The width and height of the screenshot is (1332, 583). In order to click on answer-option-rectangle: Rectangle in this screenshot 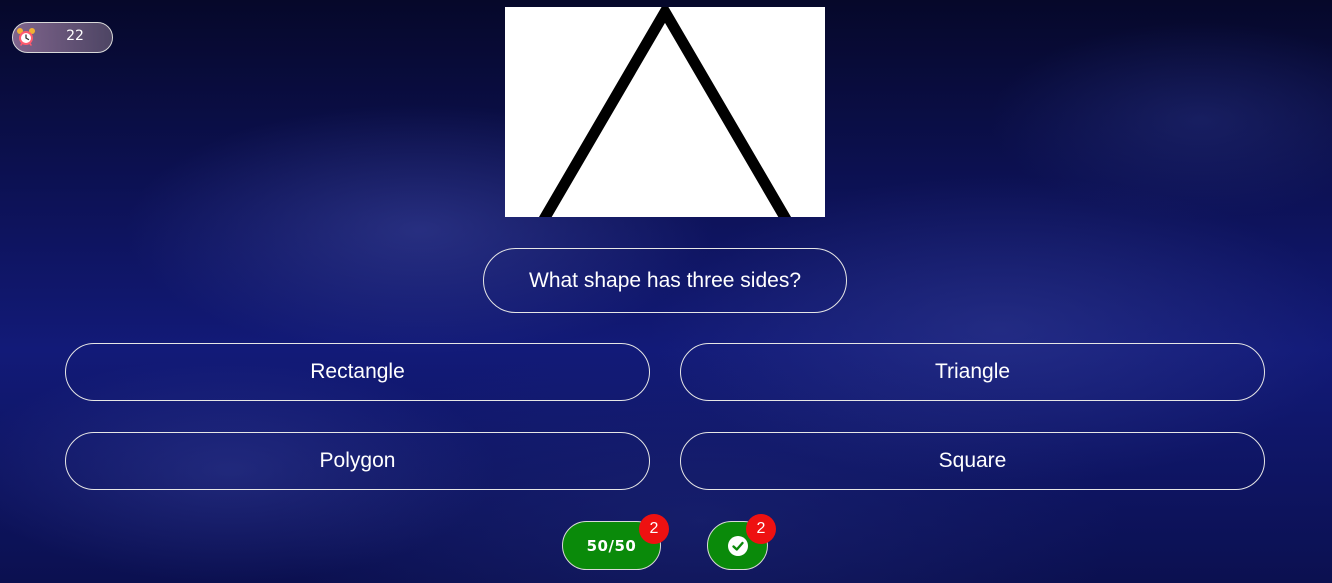, I will do `click(357, 372)`.